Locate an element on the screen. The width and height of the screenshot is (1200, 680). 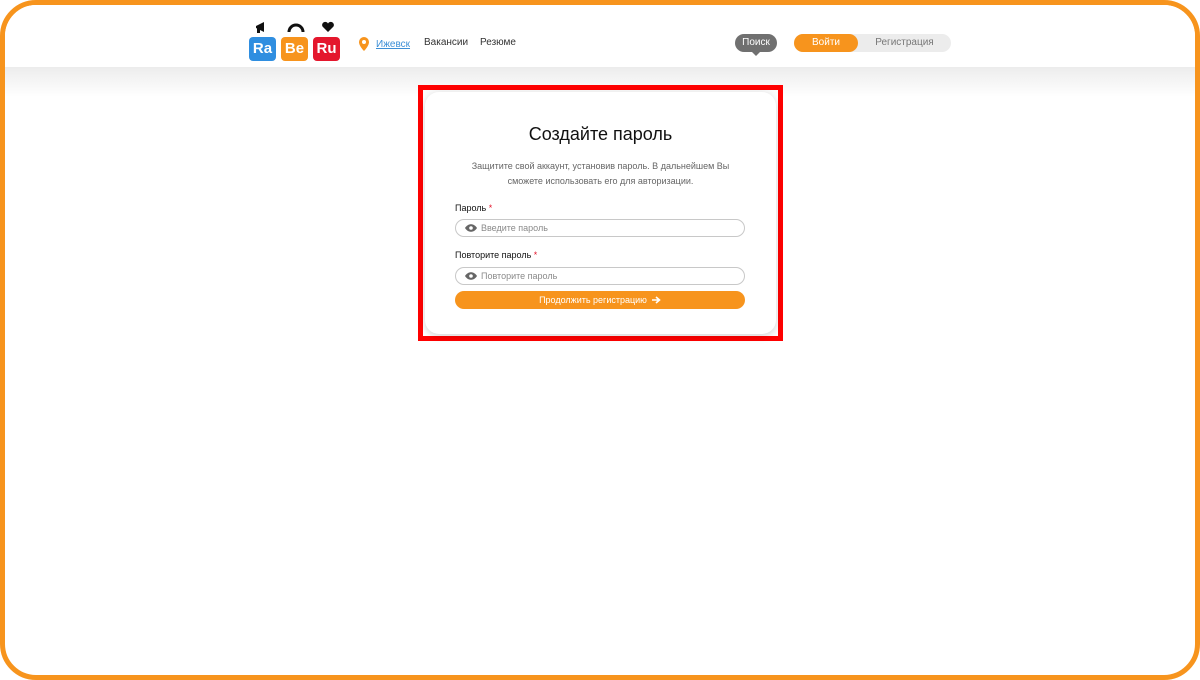
logo-tile-ru: Ru is located at coordinates (326, 49).